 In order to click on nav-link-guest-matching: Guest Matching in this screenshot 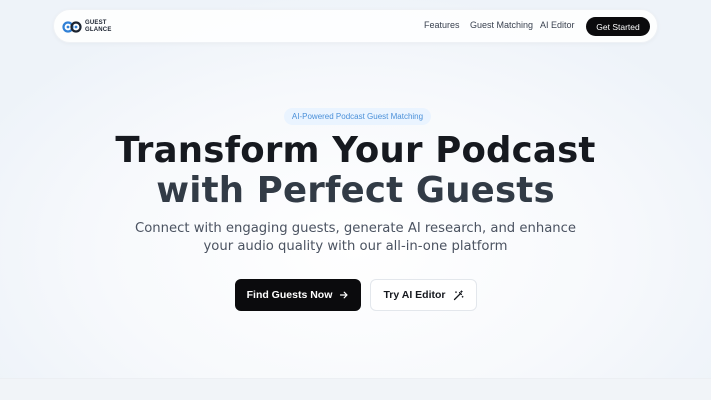, I will do `click(501, 25)`.